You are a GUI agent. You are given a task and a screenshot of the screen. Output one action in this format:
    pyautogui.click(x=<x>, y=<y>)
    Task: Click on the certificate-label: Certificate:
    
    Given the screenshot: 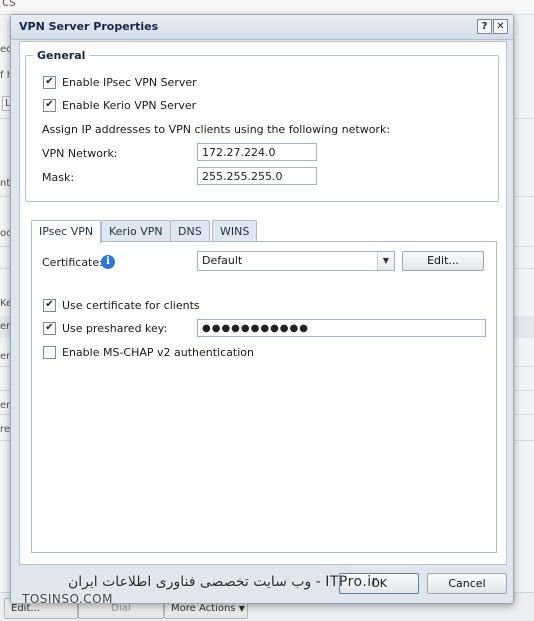 What is the action you would take?
    pyautogui.click(x=72, y=262)
    